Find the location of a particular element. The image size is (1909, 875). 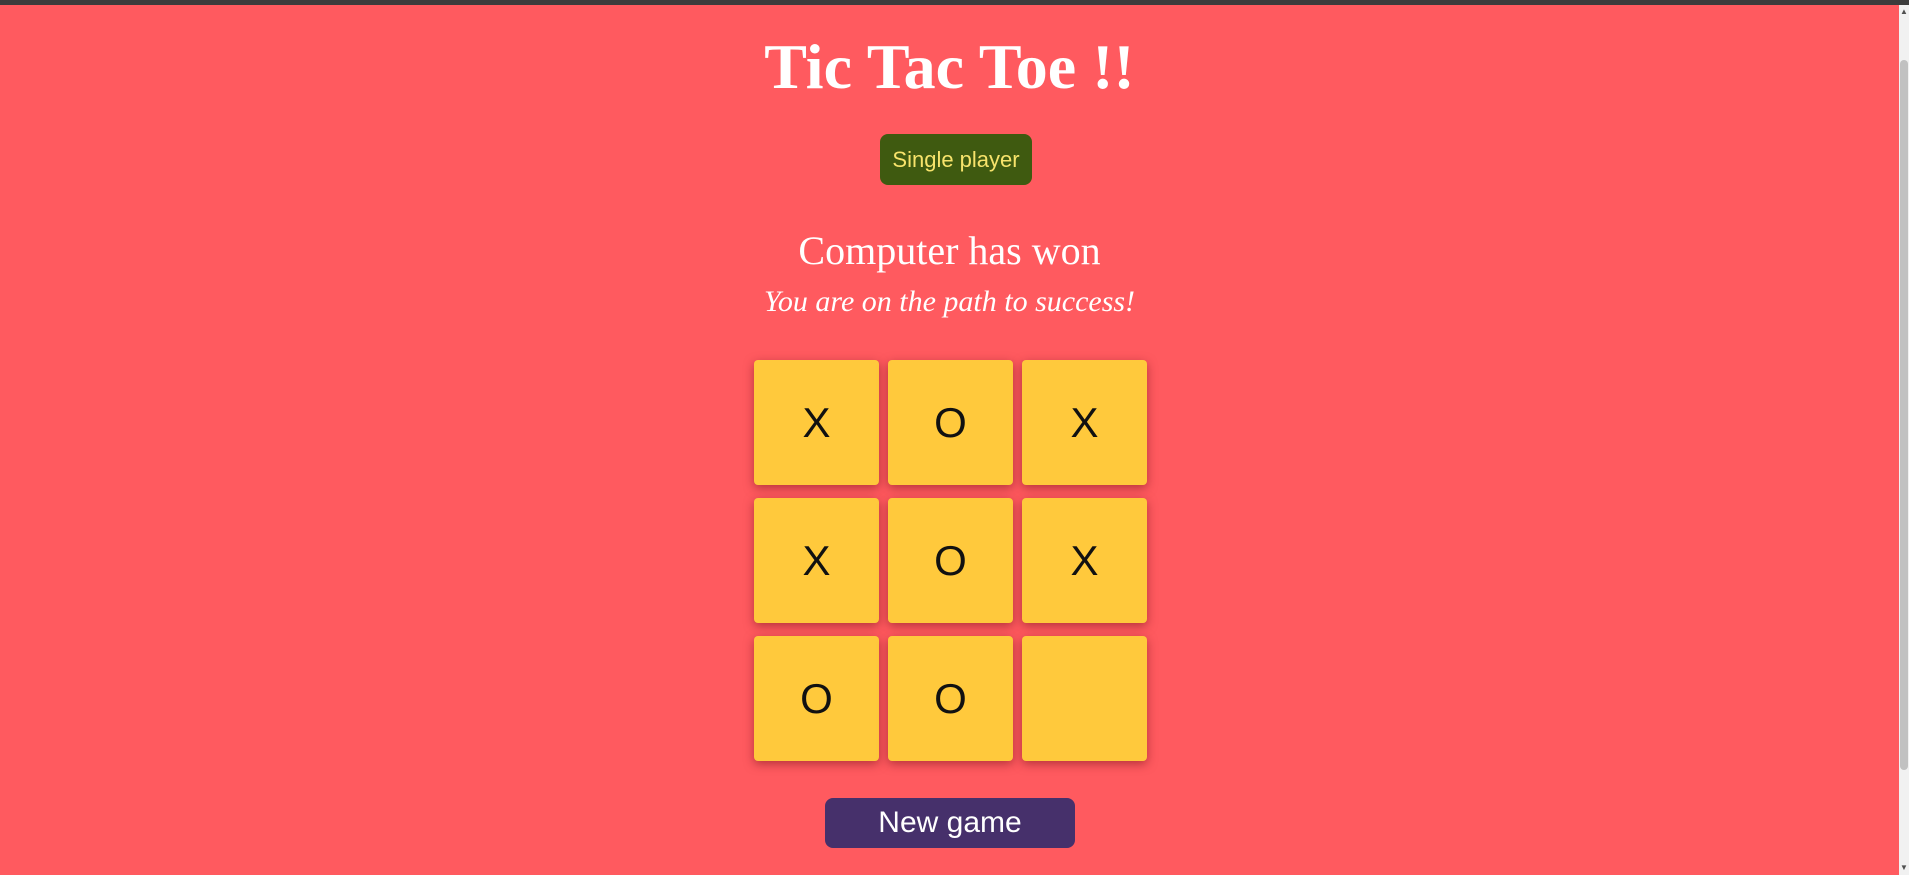

motto-text: You are on the path to success! is located at coordinates (949, 301).